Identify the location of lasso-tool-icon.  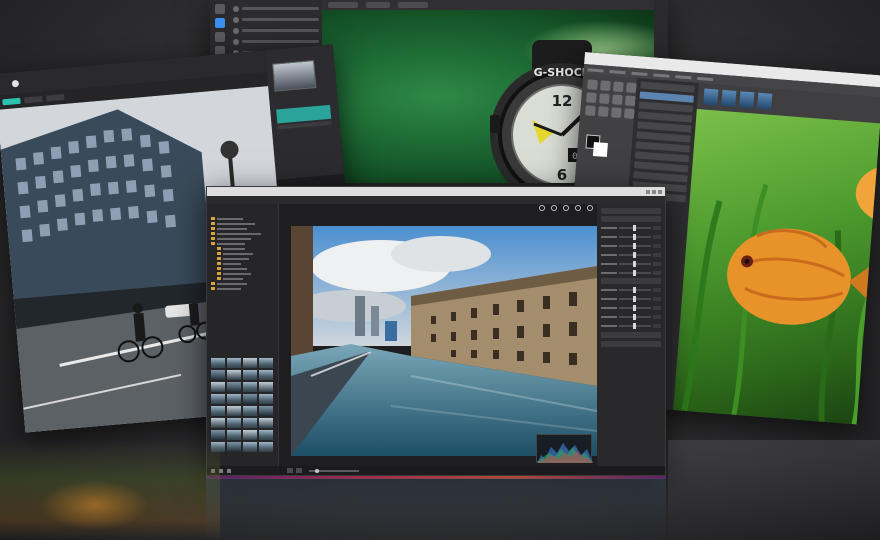
(220, 37).